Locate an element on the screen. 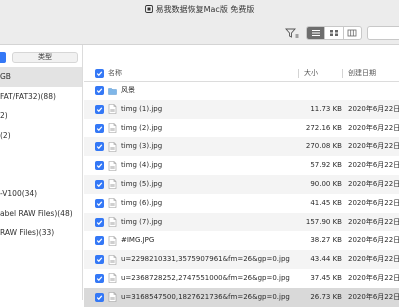 This screenshot has height=307, width=399. search-input is located at coordinates (383, 33).